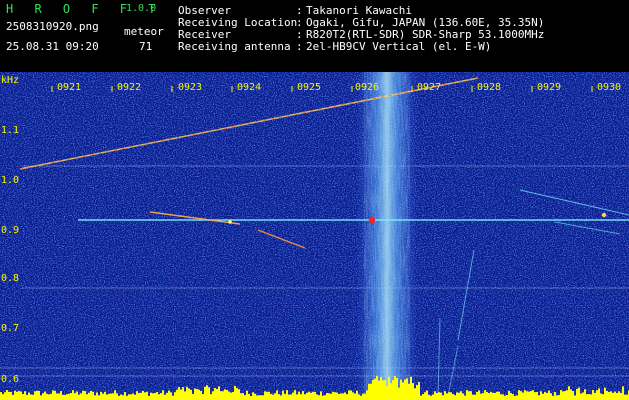 The height and width of the screenshot is (400, 629). Describe the element at coordinates (52, 26) in the screenshot. I see `filename: 2508310920.png` at that location.